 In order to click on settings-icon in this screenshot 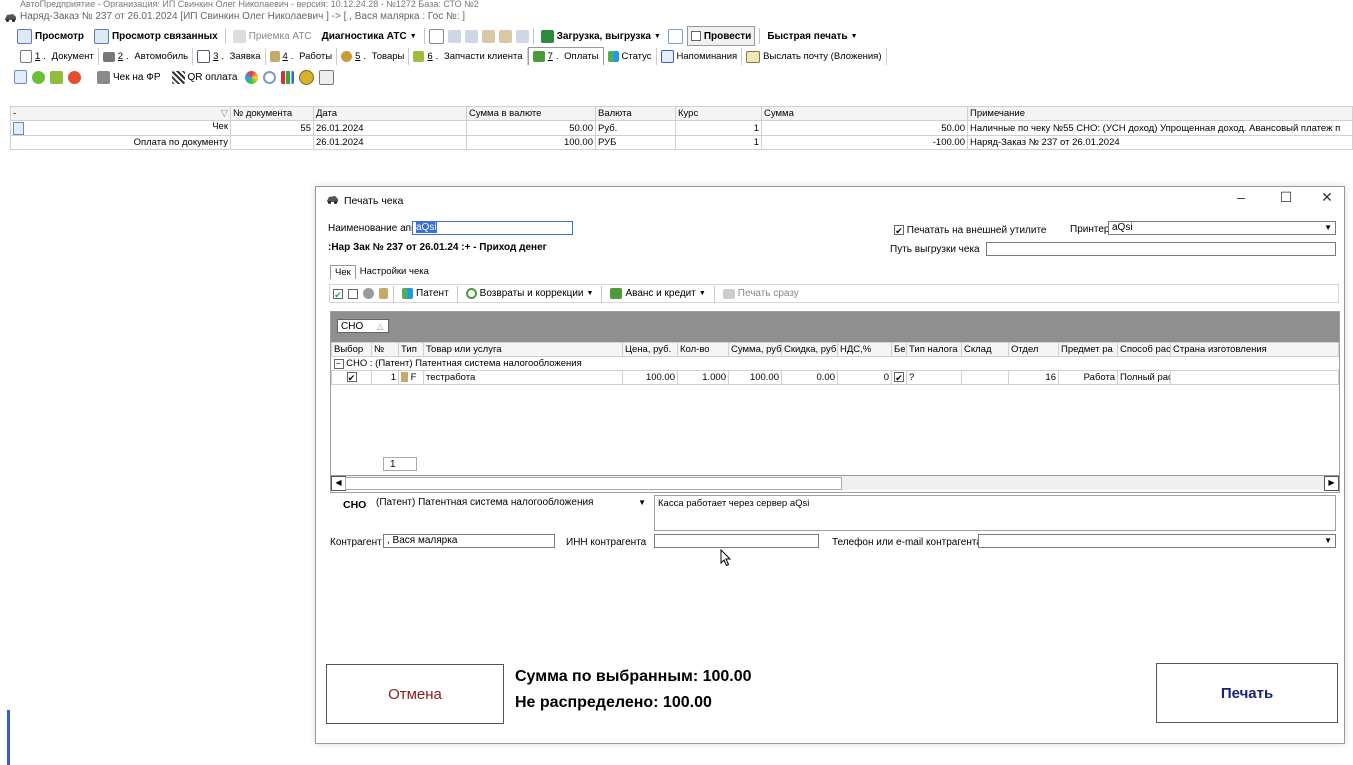, I will do `click(327, 77)`.